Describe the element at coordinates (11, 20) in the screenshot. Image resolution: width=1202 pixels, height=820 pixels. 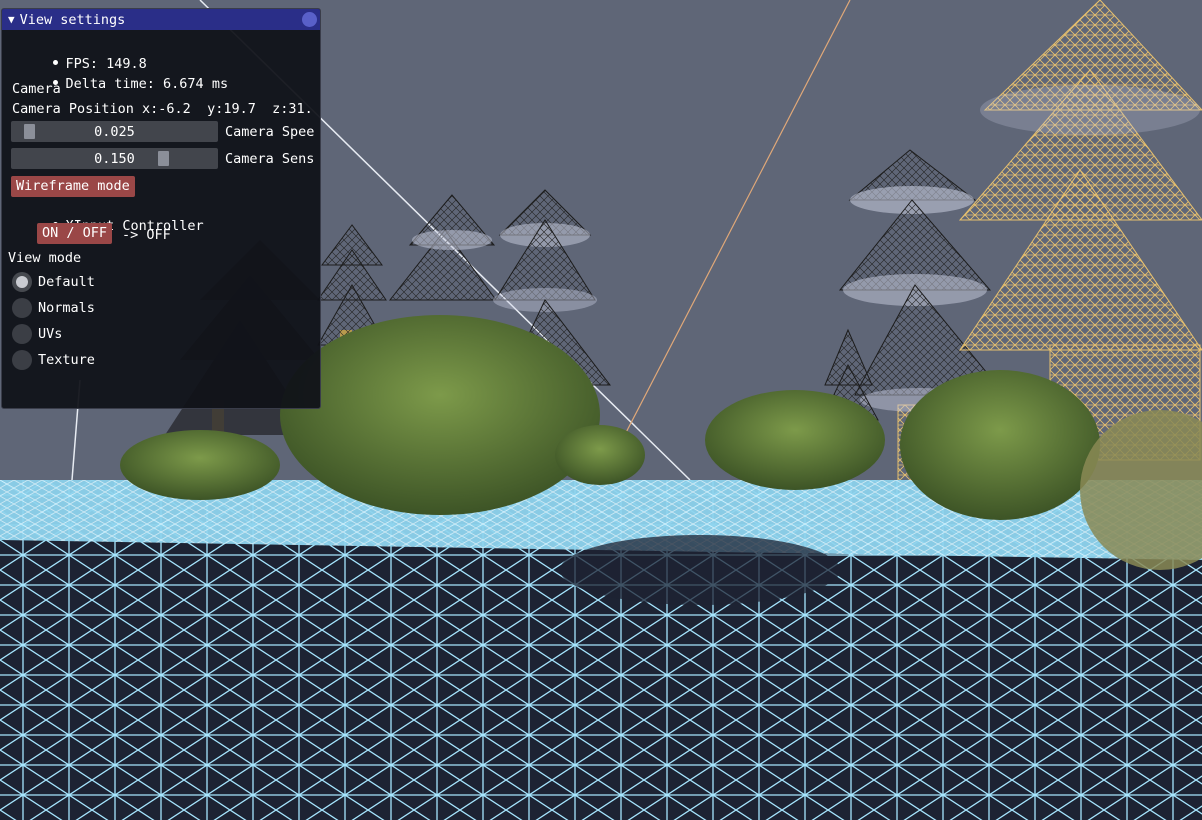
I see `collapse-arrow-icon: ▼` at that location.